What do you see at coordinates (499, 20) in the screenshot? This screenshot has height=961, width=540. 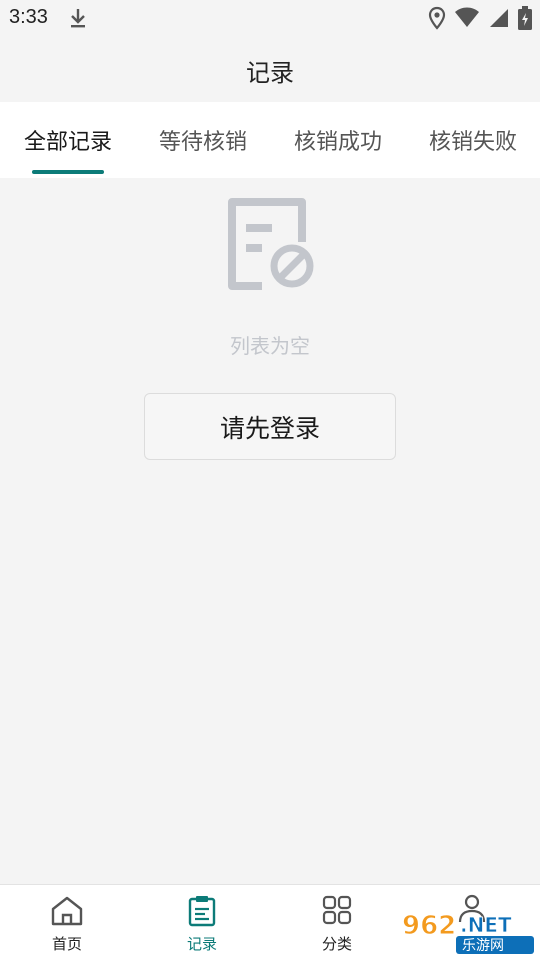 I see `cell-signal-icon` at bounding box center [499, 20].